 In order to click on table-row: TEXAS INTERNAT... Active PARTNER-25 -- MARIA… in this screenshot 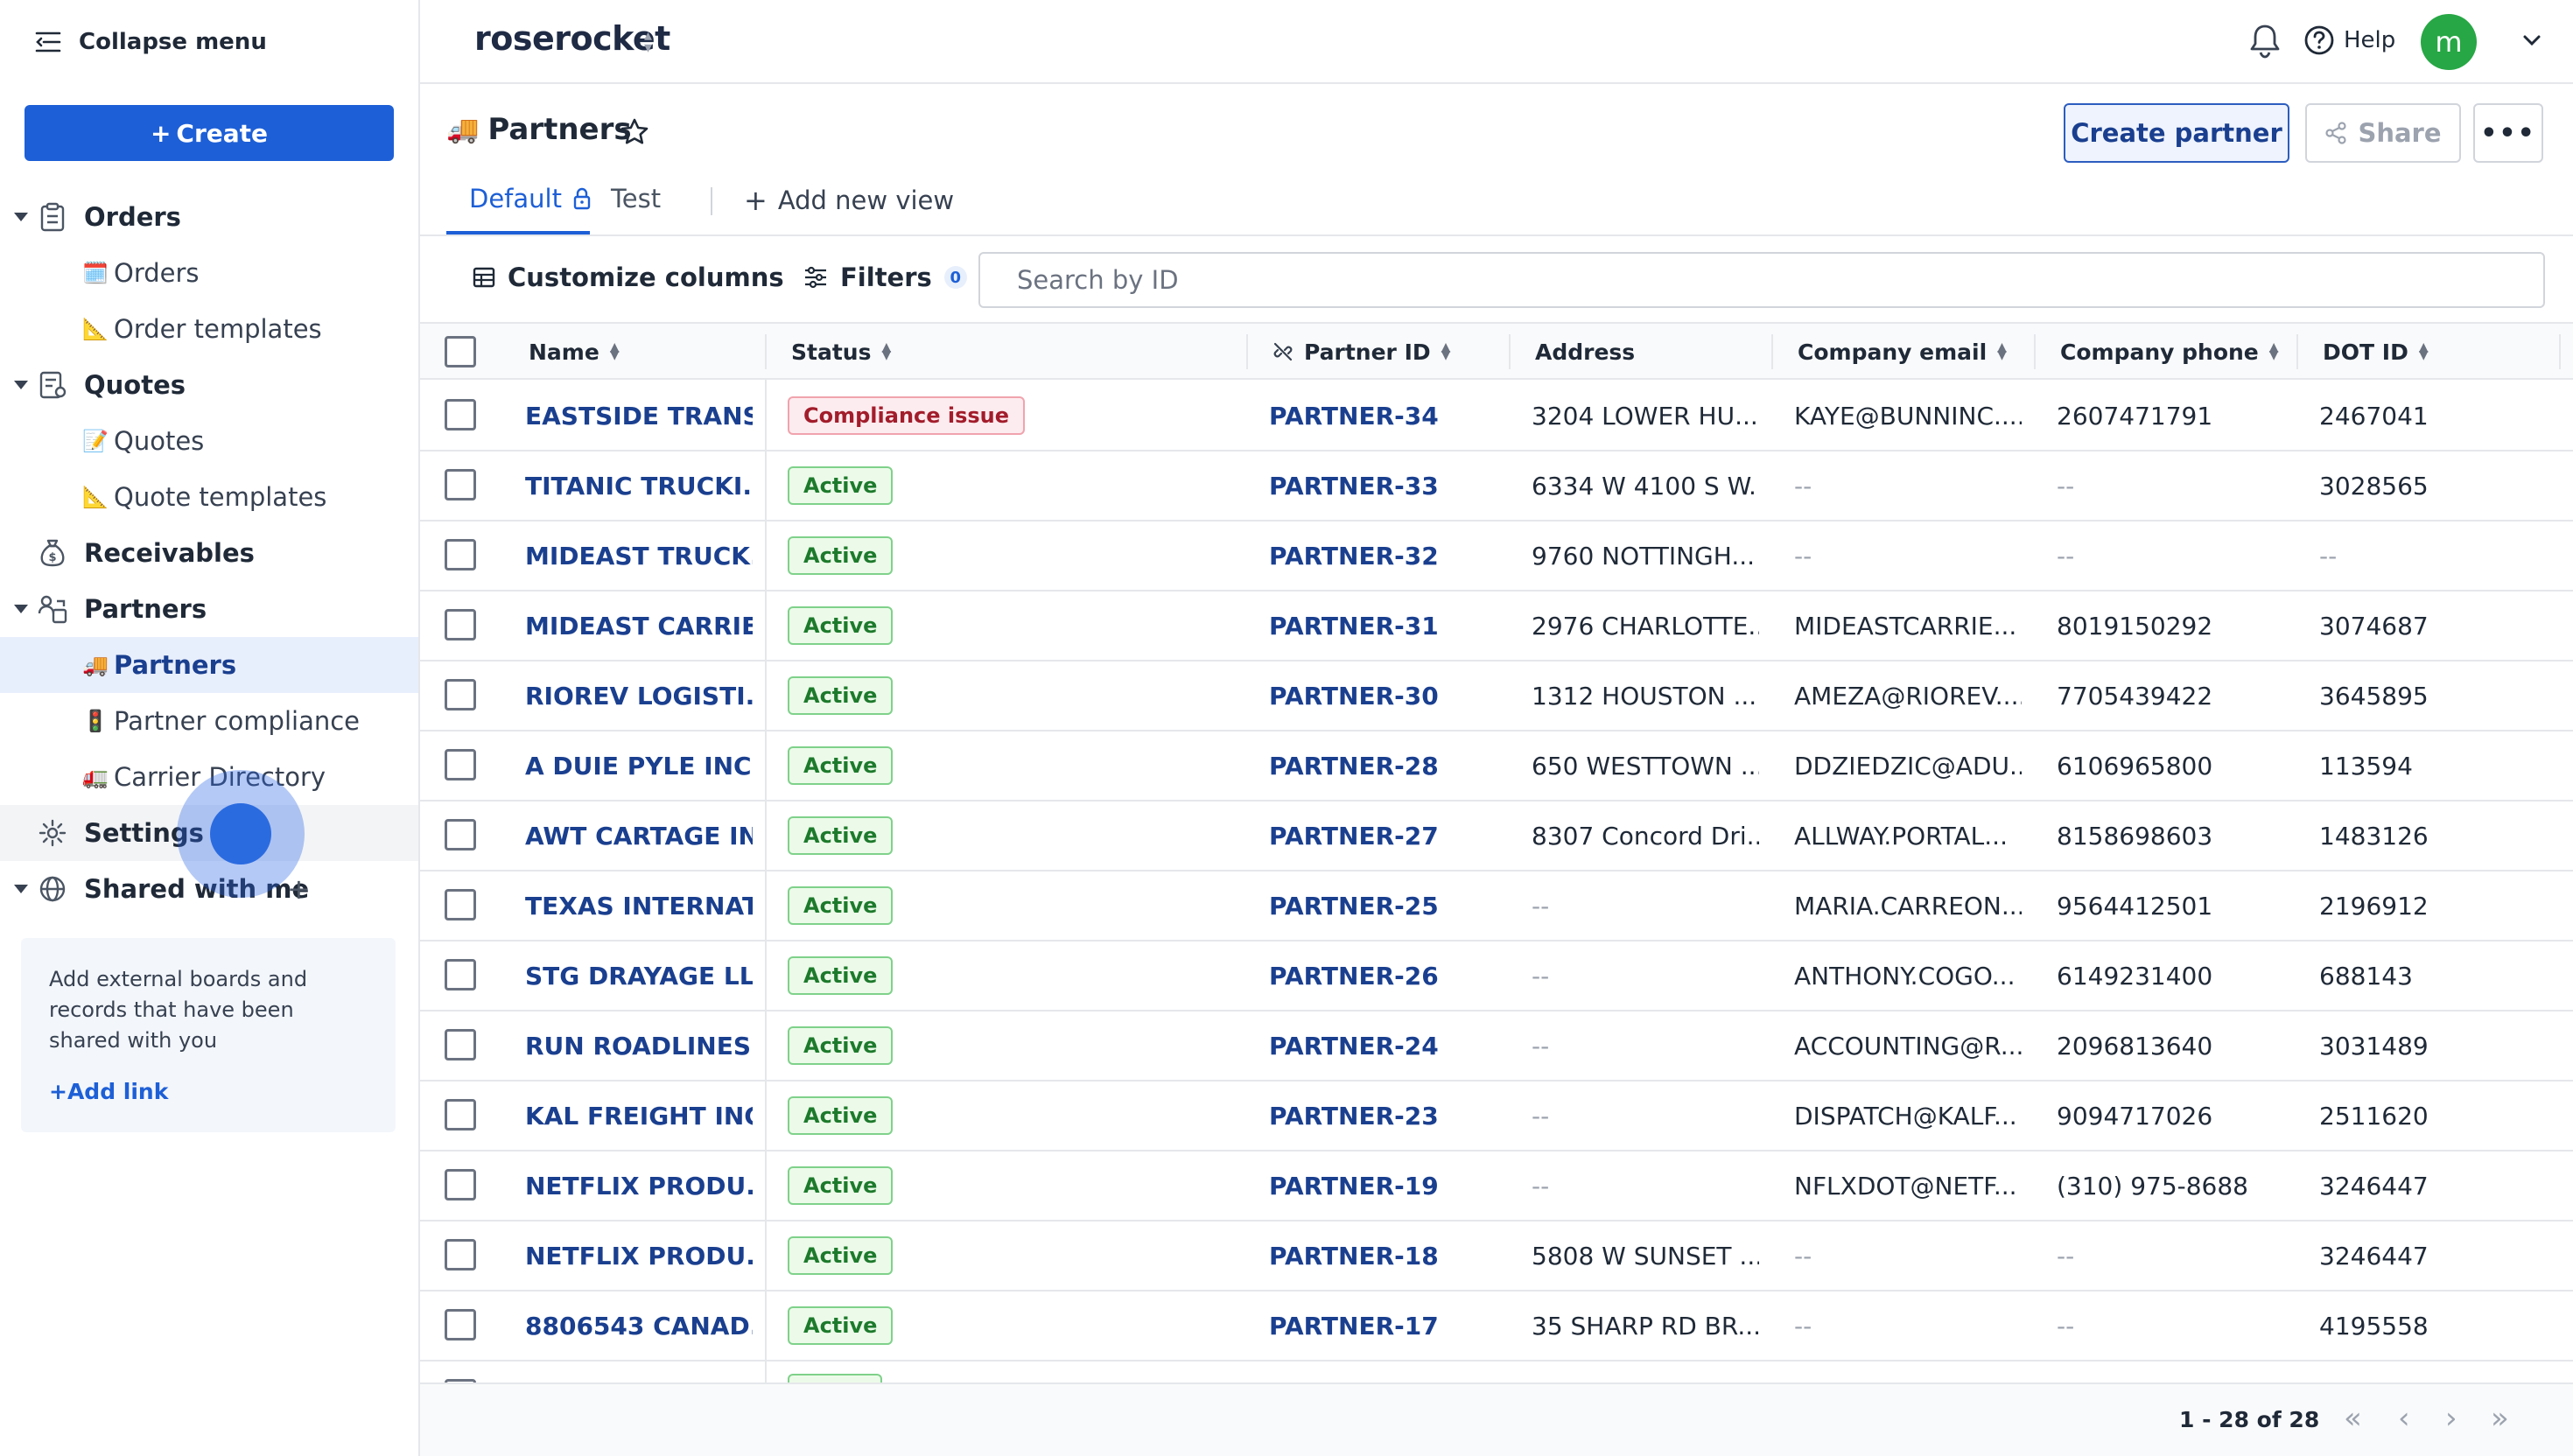, I will do `click(1496, 907)`.